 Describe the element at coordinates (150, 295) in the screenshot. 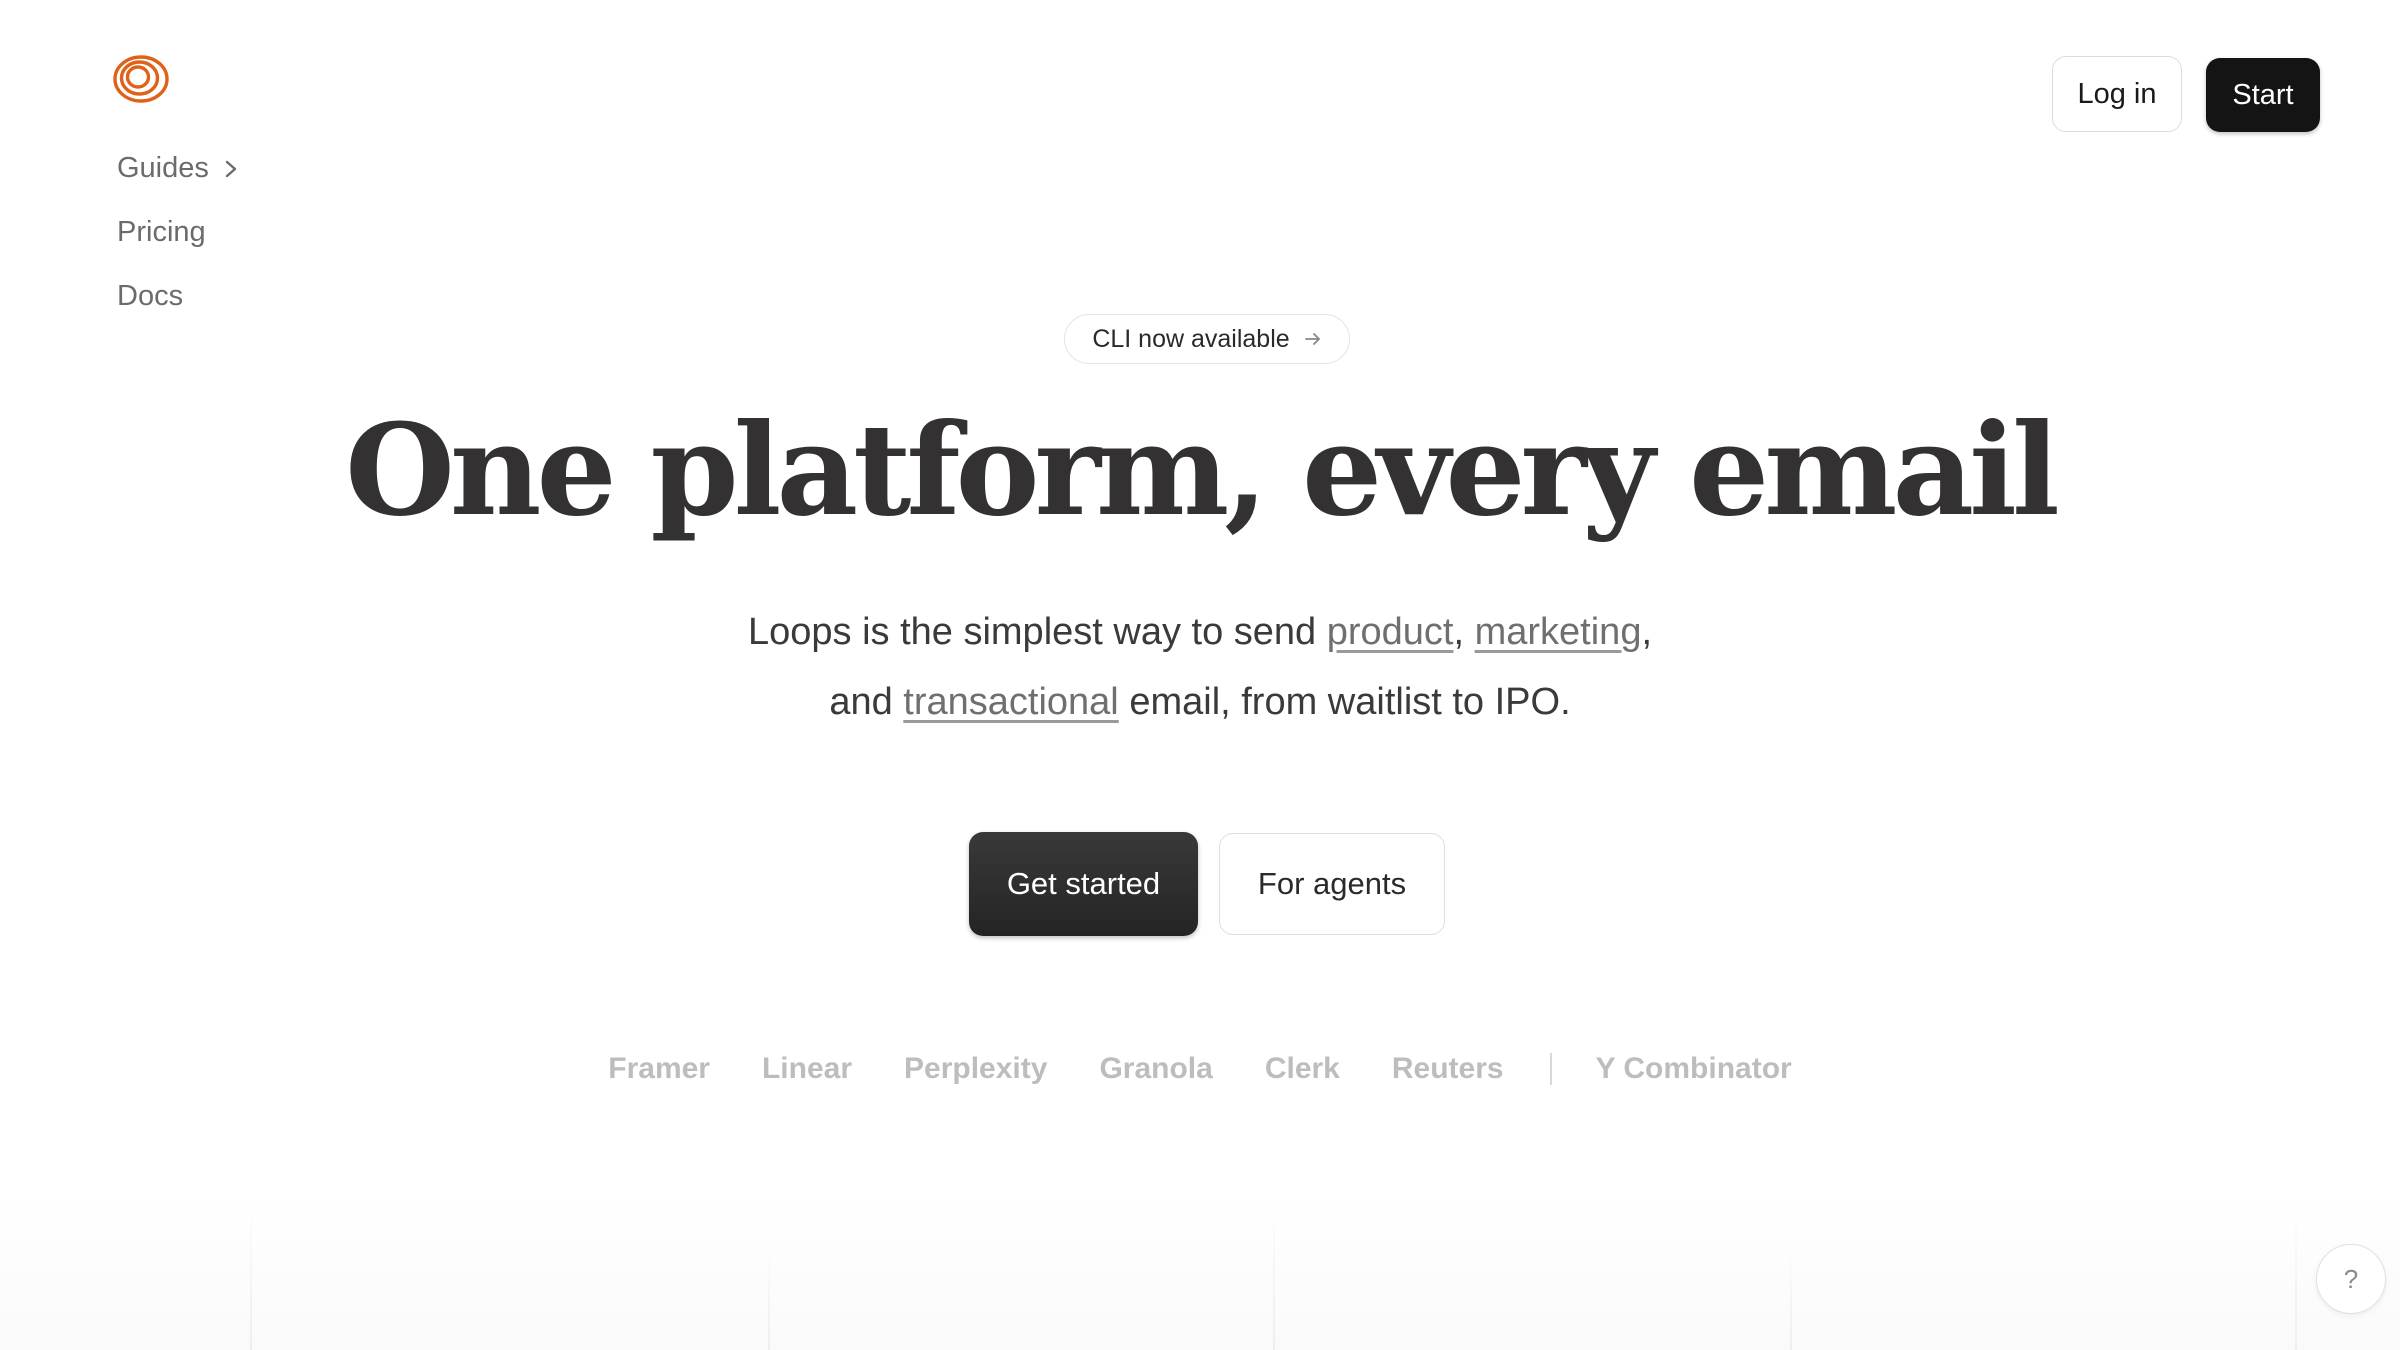

I see `nav-item-label: Docs` at that location.